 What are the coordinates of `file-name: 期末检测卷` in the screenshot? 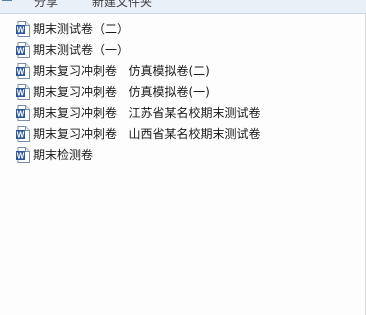 It's located at (63, 155).